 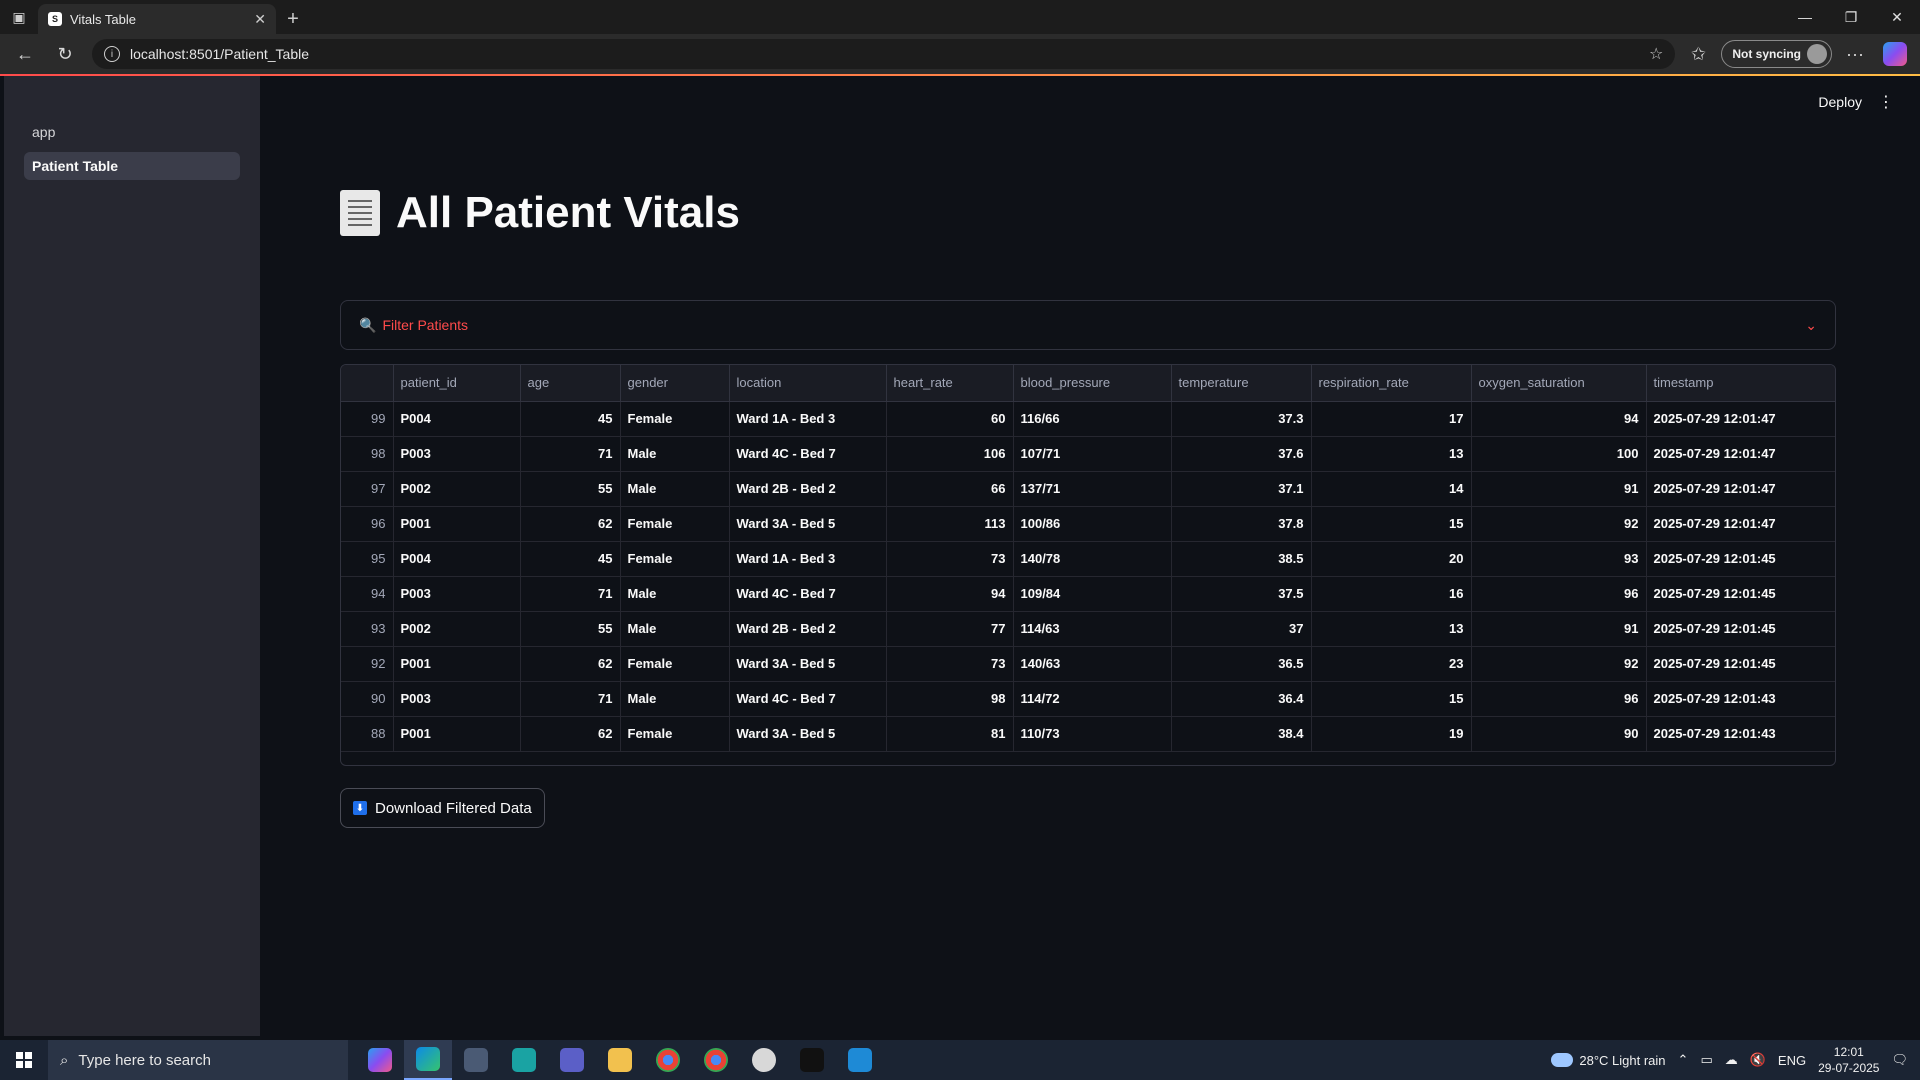 I want to click on table-cell: 36.5, so click(x=1241, y=664).